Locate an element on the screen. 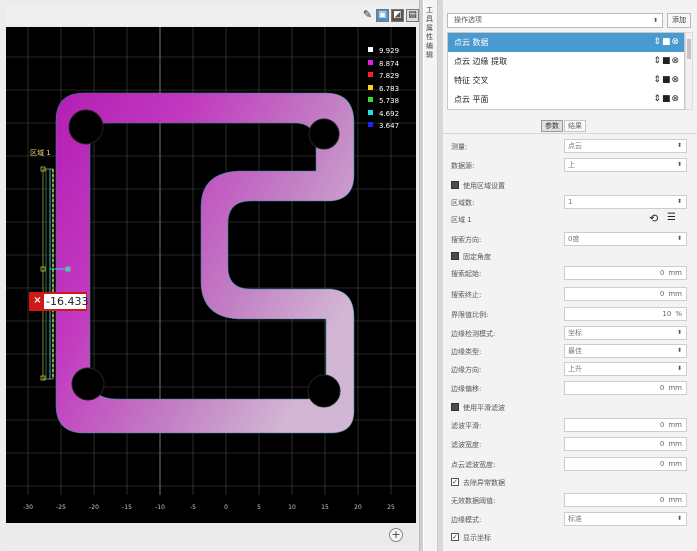 This screenshot has width=697, height=551. edge-type-select: 最佳 ⬍ is located at coordinates (625, 351).